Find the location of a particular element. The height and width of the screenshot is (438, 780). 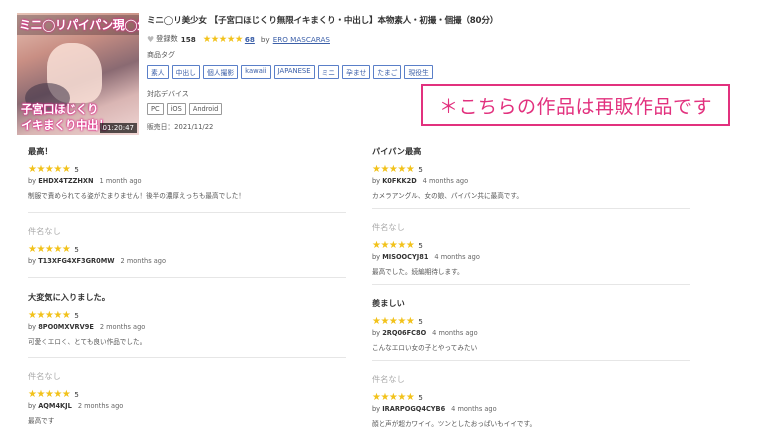

review-body: 顔と声が超カワイイ。ツンとしたおっぱいもイイです。 is located at coordinates (454, 424).